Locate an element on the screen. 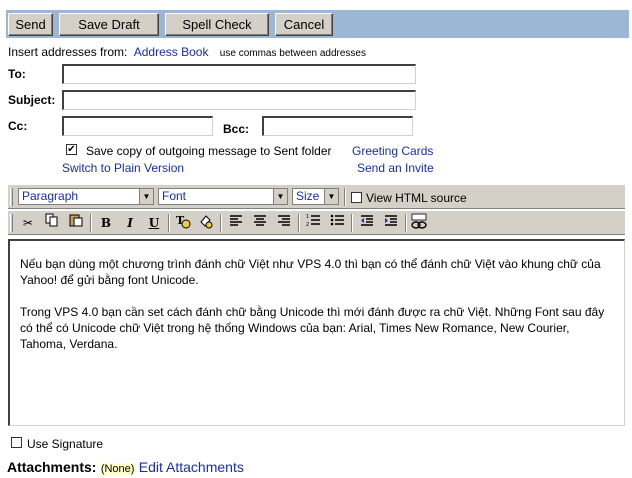 The height and width of the screenshot is (478, 632). outdent-icon is located at coordinates (367, 223).